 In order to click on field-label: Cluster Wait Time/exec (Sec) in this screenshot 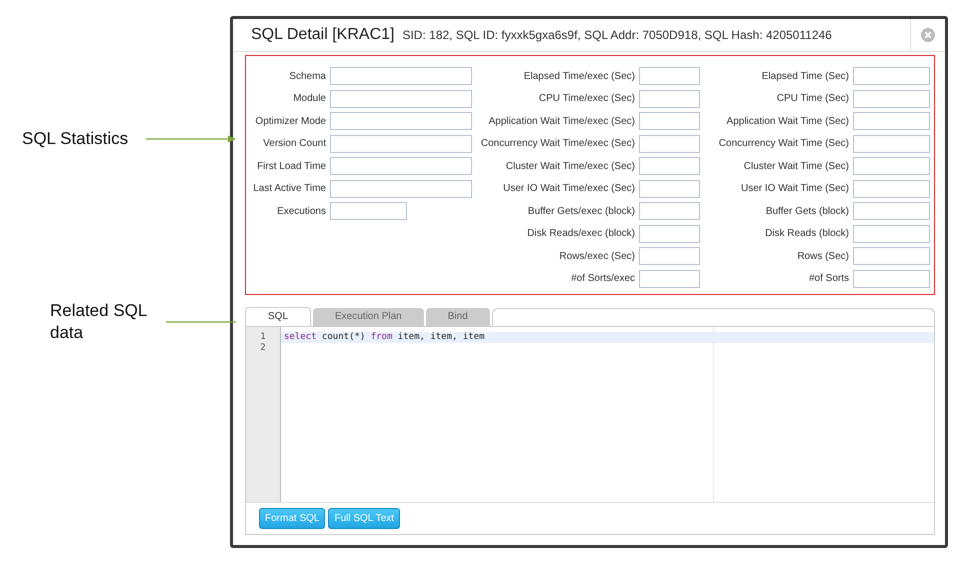, I will do `click(570, 166)`.